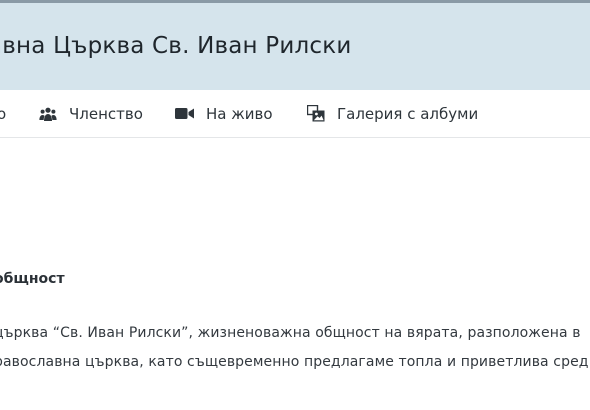 The image size is (590, 410). I want to click on nav-item-live: На живо, so click(224, 113).